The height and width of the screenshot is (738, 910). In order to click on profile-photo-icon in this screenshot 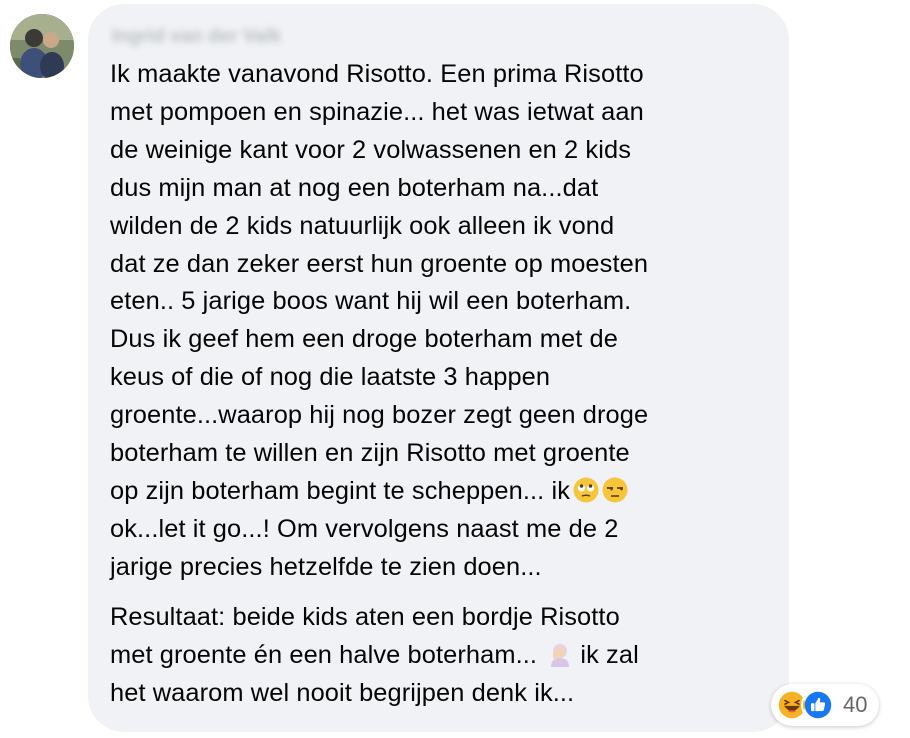, I will do `click(42, 46)`.